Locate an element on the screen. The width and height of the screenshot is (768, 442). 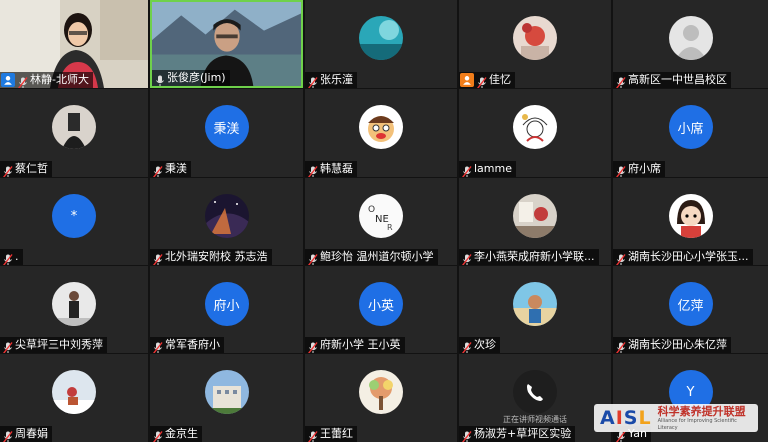
participant-name: 府新小学 王小英 is located at coordinates (360, 344).